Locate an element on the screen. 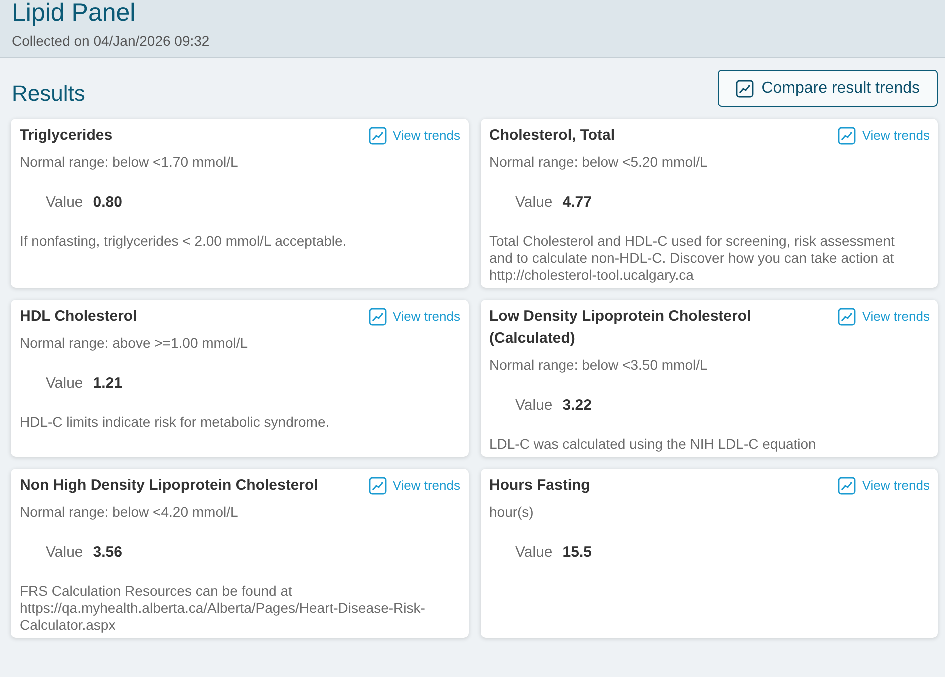 The width and height of the screenshot is (945, 677). result-range: Normal range: below <3.50 mmol/L is located at coordinates (599, 365).